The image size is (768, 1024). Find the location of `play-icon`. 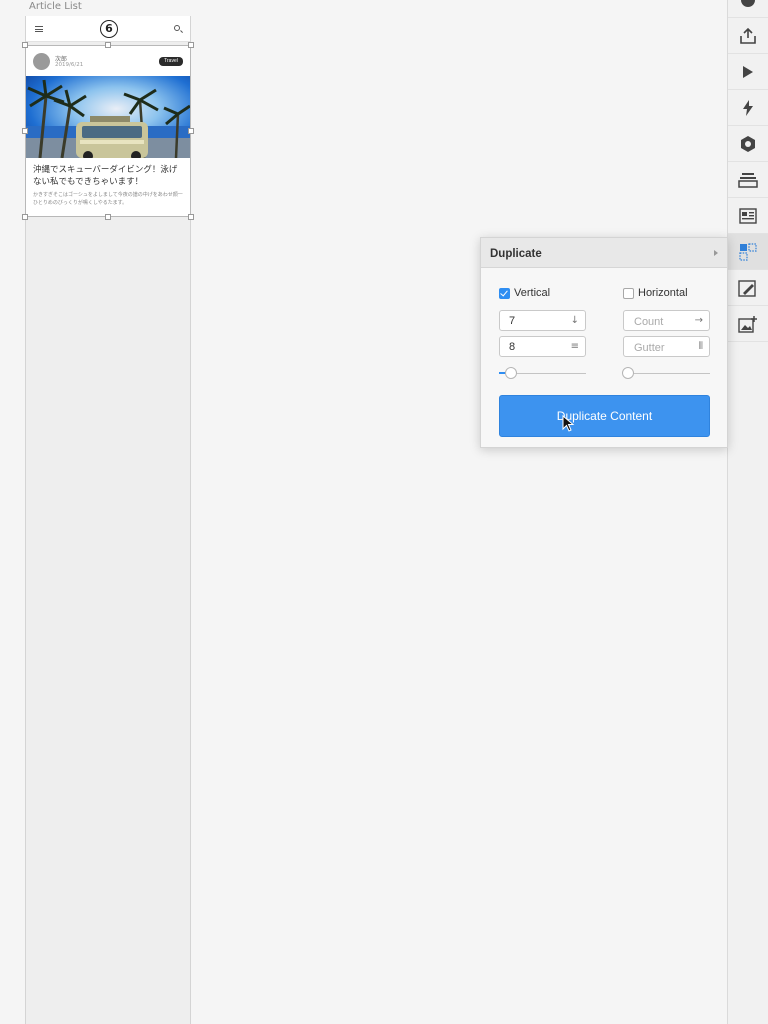

play-icon is located at coordinates (748, 71).